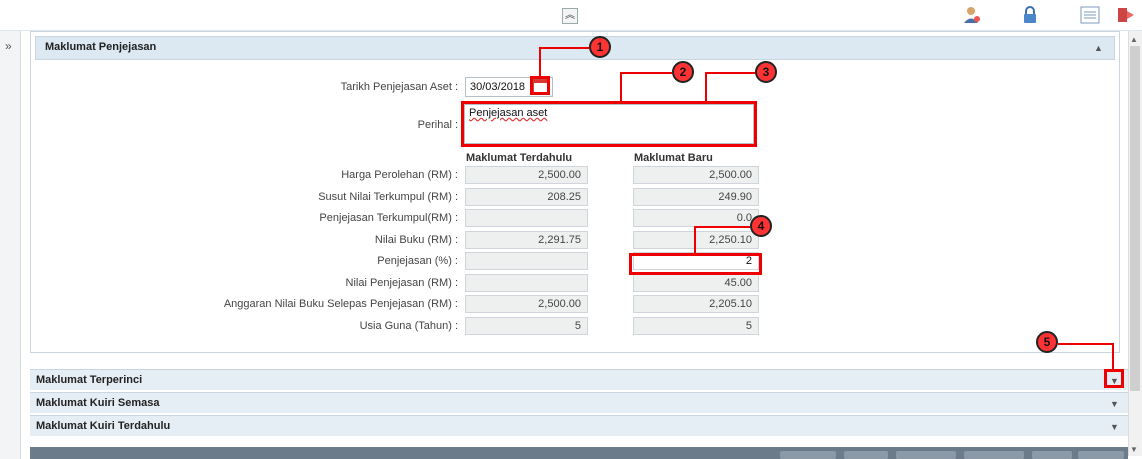  What do you see at coordinates (408, 326) in the screenshot?
I see `row-label: Usia Guna (Tahun) :` at bounding box center [408, 326].